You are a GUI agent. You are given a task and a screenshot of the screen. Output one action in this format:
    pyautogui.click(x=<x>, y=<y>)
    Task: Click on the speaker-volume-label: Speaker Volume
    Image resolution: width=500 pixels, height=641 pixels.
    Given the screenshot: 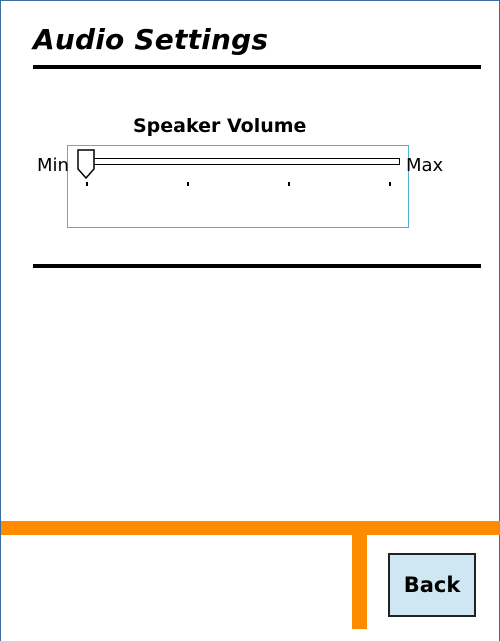 What is the action you would take?
    pyautogui.click(x=220, y=126)
    